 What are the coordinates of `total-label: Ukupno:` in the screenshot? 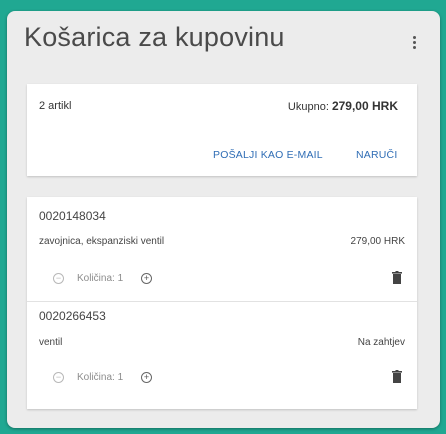 It's located at (308, 107).